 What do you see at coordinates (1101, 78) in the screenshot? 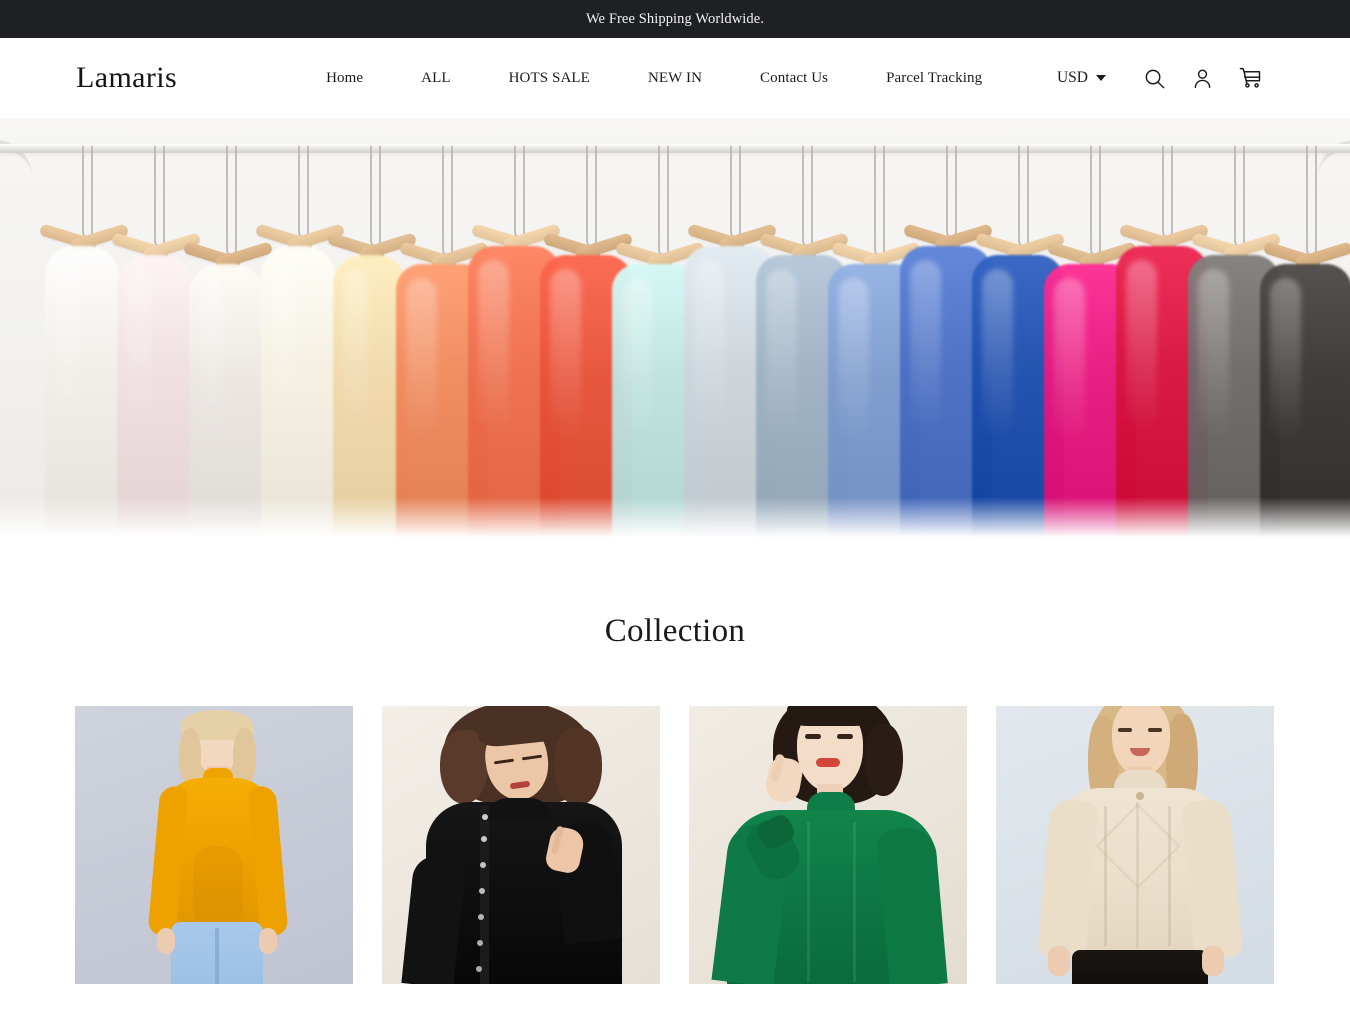
I see `chevron-down-icon` at bounding box center [1101, 78].